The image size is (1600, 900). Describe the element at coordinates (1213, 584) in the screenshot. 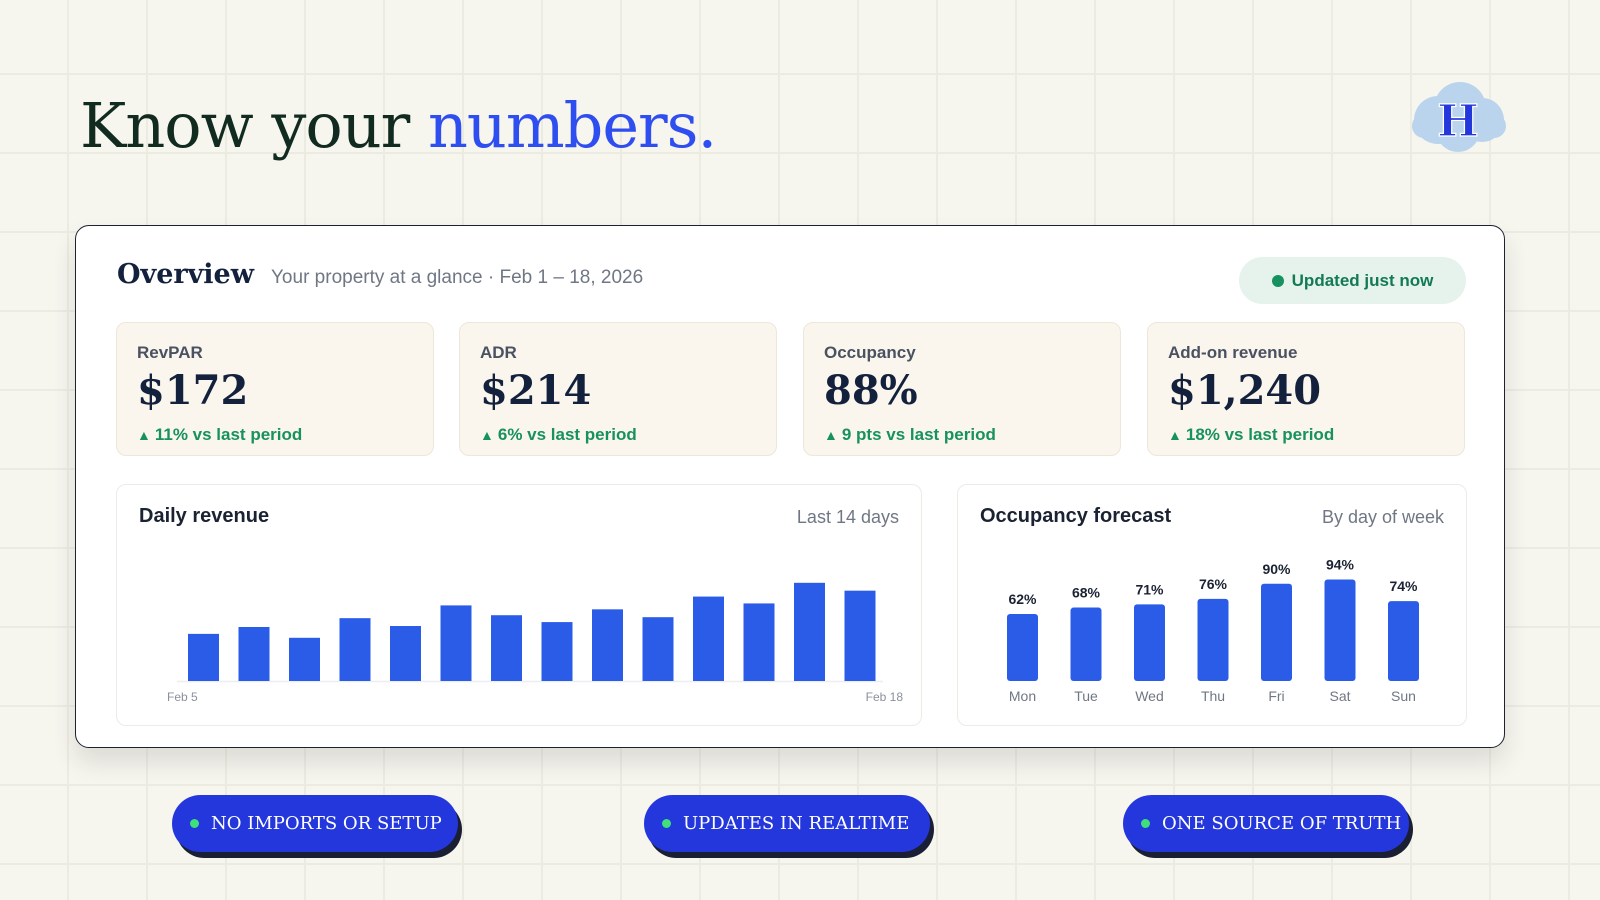

I see `bar-data-label: 76%` at that location.